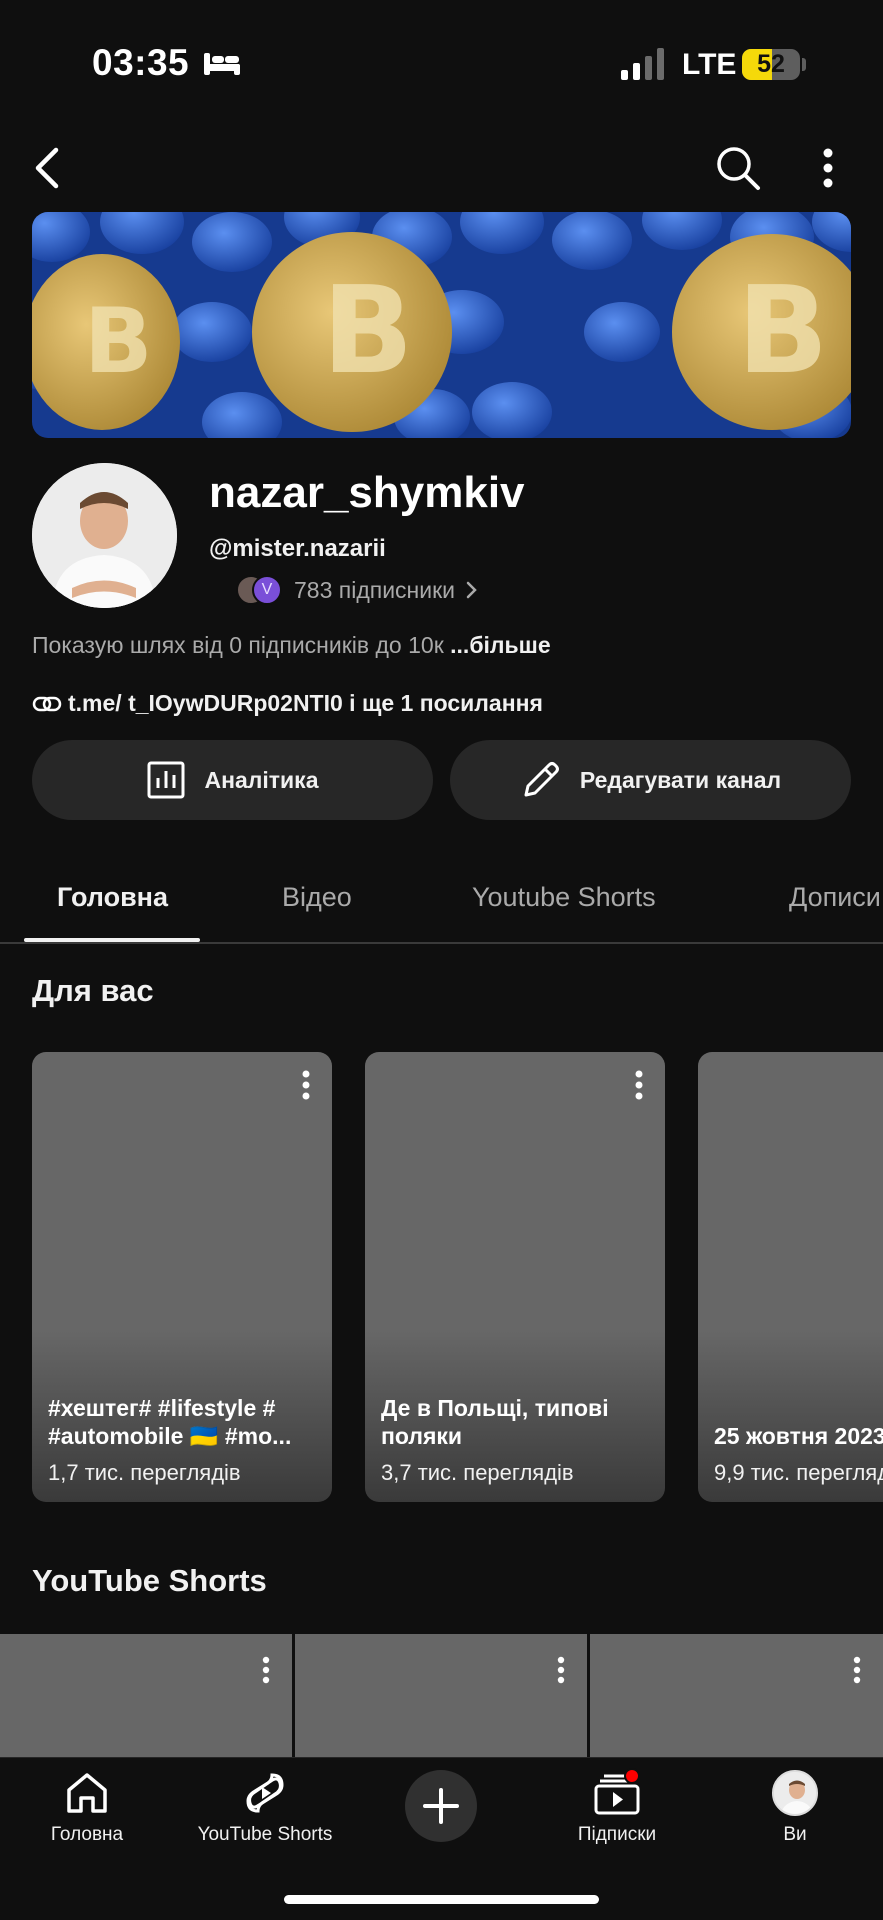  What do you see at coordinates (441, 902) in the screenshot?
I see `channel-tabs: Головна Відео Youtube Shorts Дописи` at bounding box center [441, 902].